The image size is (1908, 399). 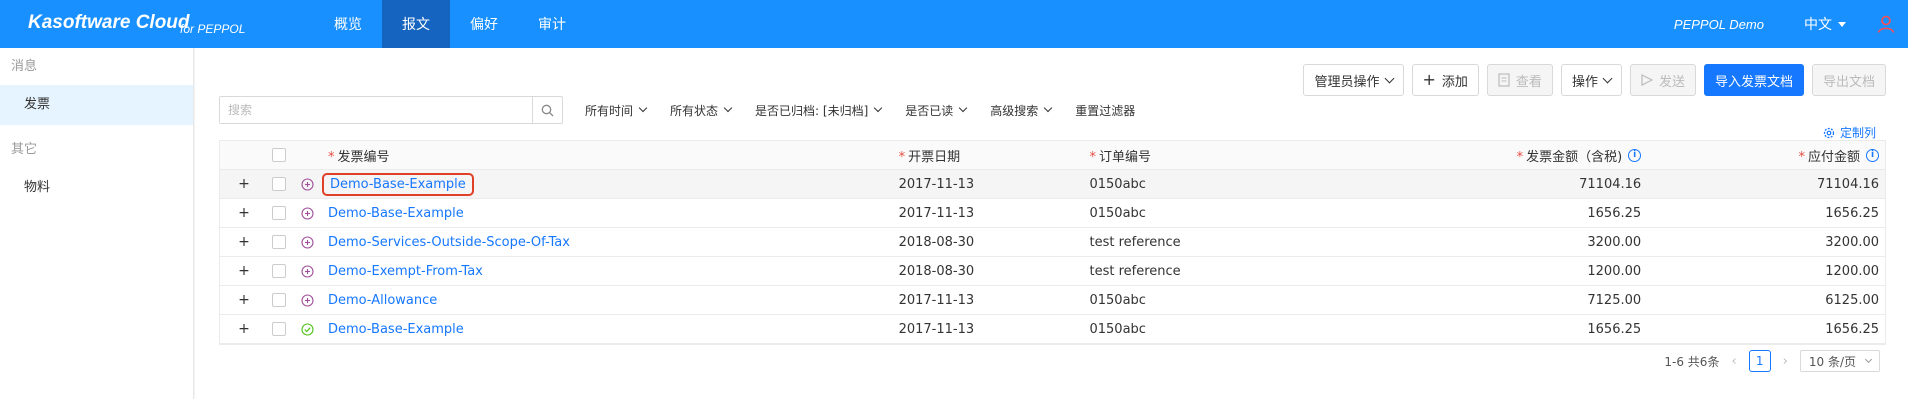 I want to click on nav-messages: 报文, so click(x=416, y=24).